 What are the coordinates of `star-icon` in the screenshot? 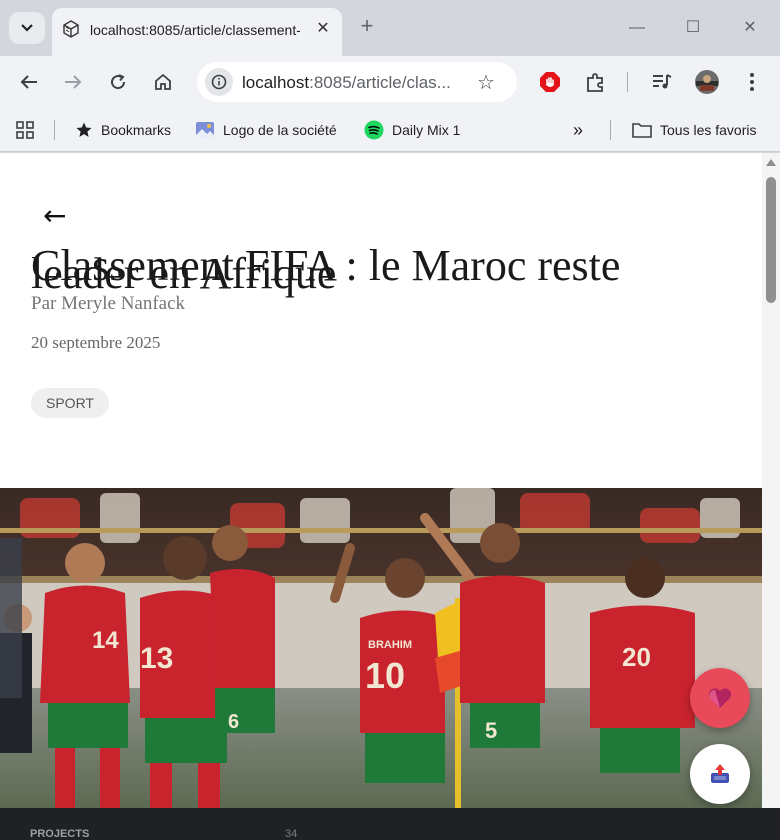 It's located at (84, 130).